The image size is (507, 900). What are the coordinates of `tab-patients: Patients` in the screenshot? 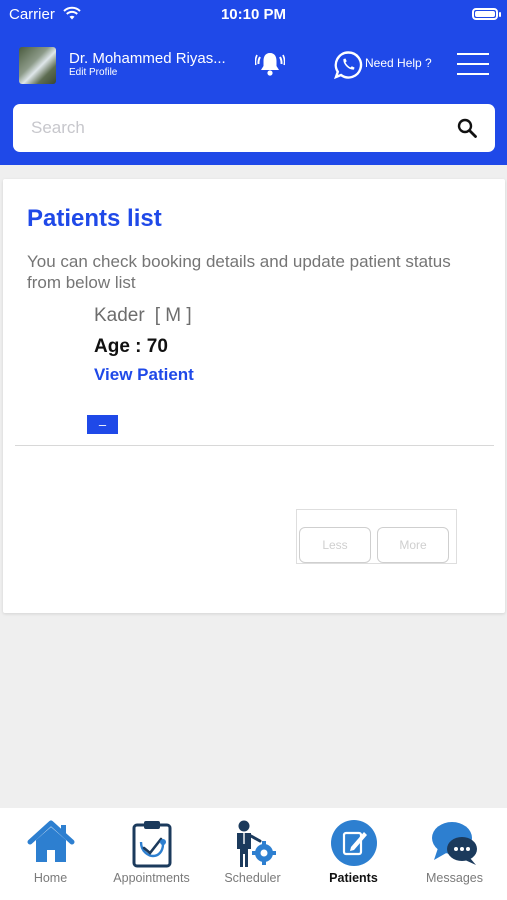 It's located at (353, 854).